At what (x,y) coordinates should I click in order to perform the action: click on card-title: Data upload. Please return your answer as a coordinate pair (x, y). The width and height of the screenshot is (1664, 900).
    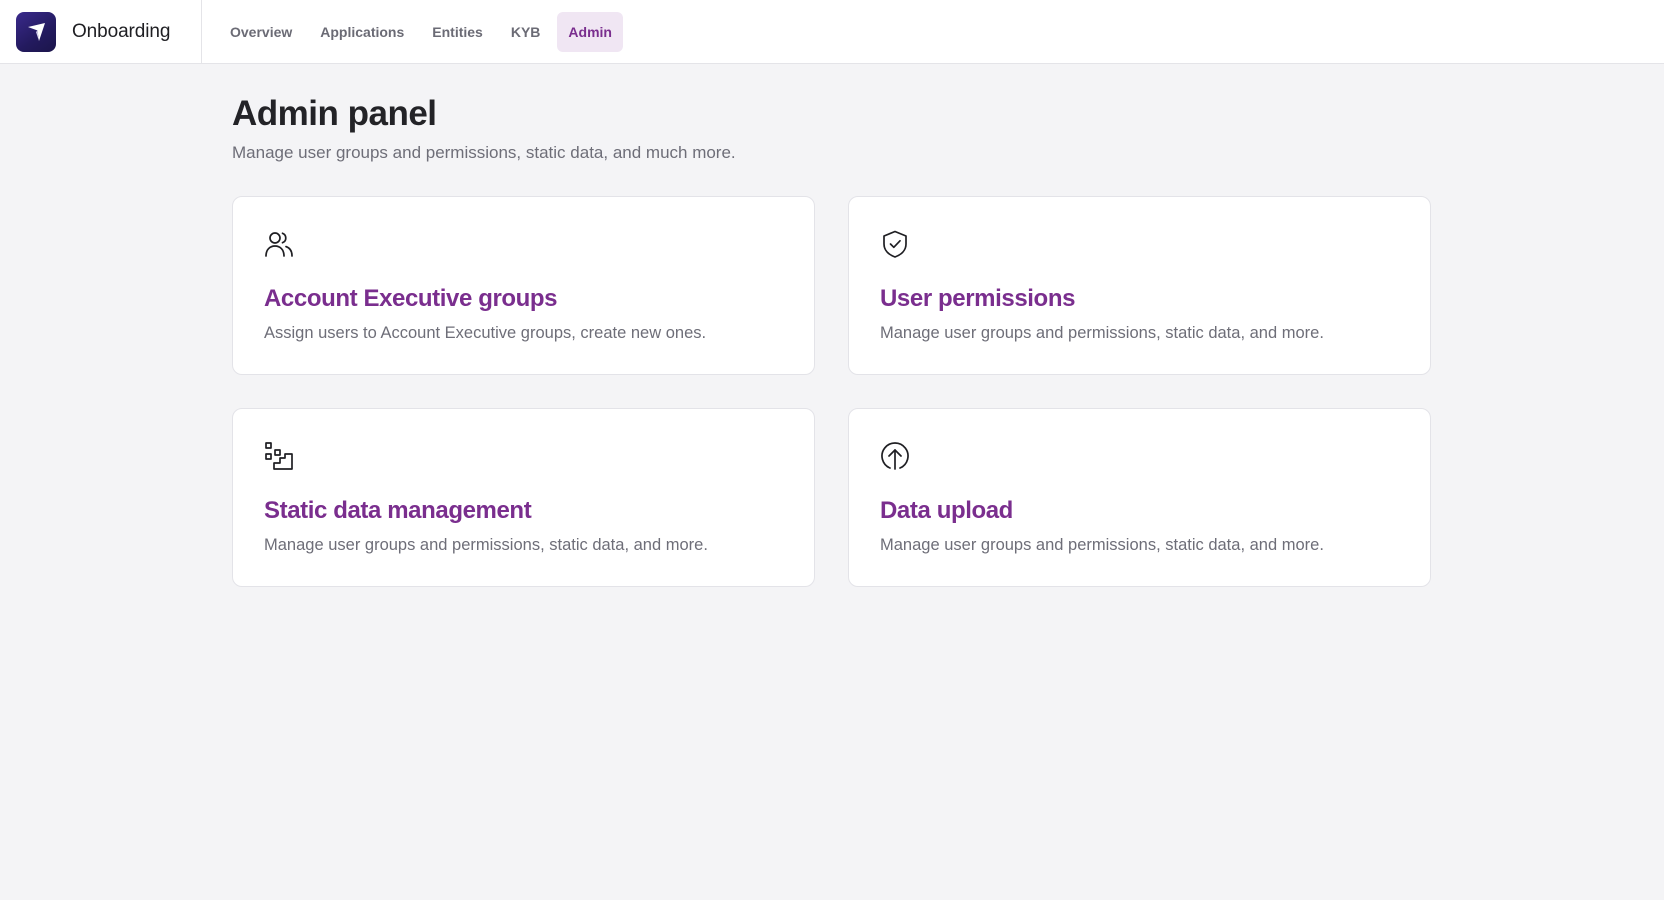
    Looking at the image, I should click on (946, 510).